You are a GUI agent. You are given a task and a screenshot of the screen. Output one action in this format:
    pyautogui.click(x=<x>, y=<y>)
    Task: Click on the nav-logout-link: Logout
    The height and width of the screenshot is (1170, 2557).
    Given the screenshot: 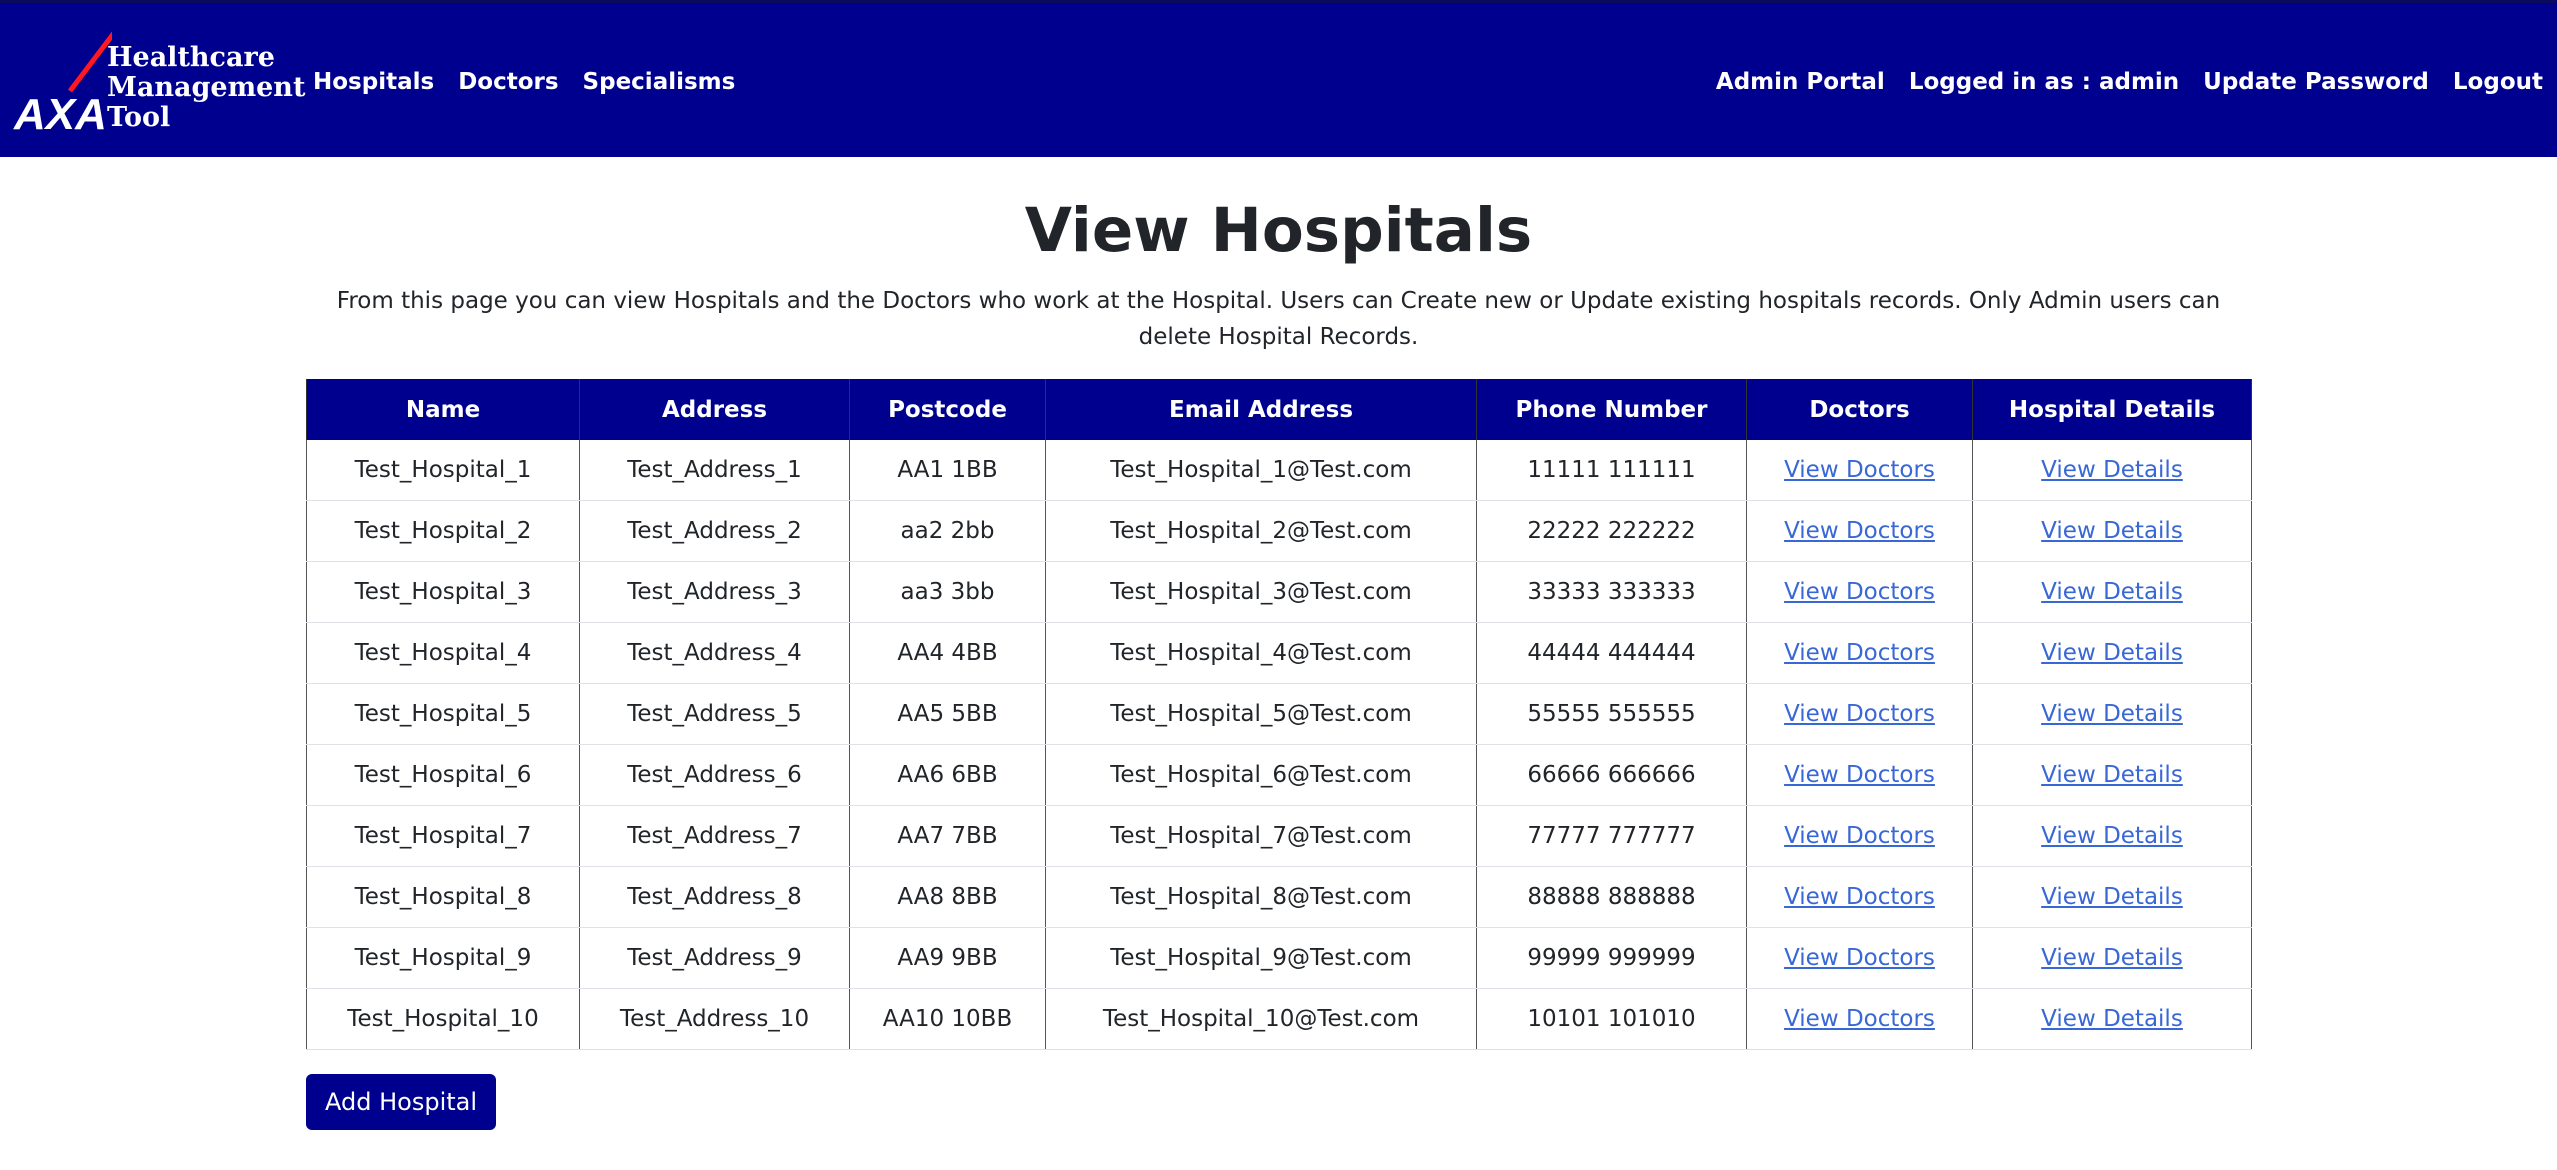 What is the action you would take?
    pyautogui.click(x=2498, y=82)
    